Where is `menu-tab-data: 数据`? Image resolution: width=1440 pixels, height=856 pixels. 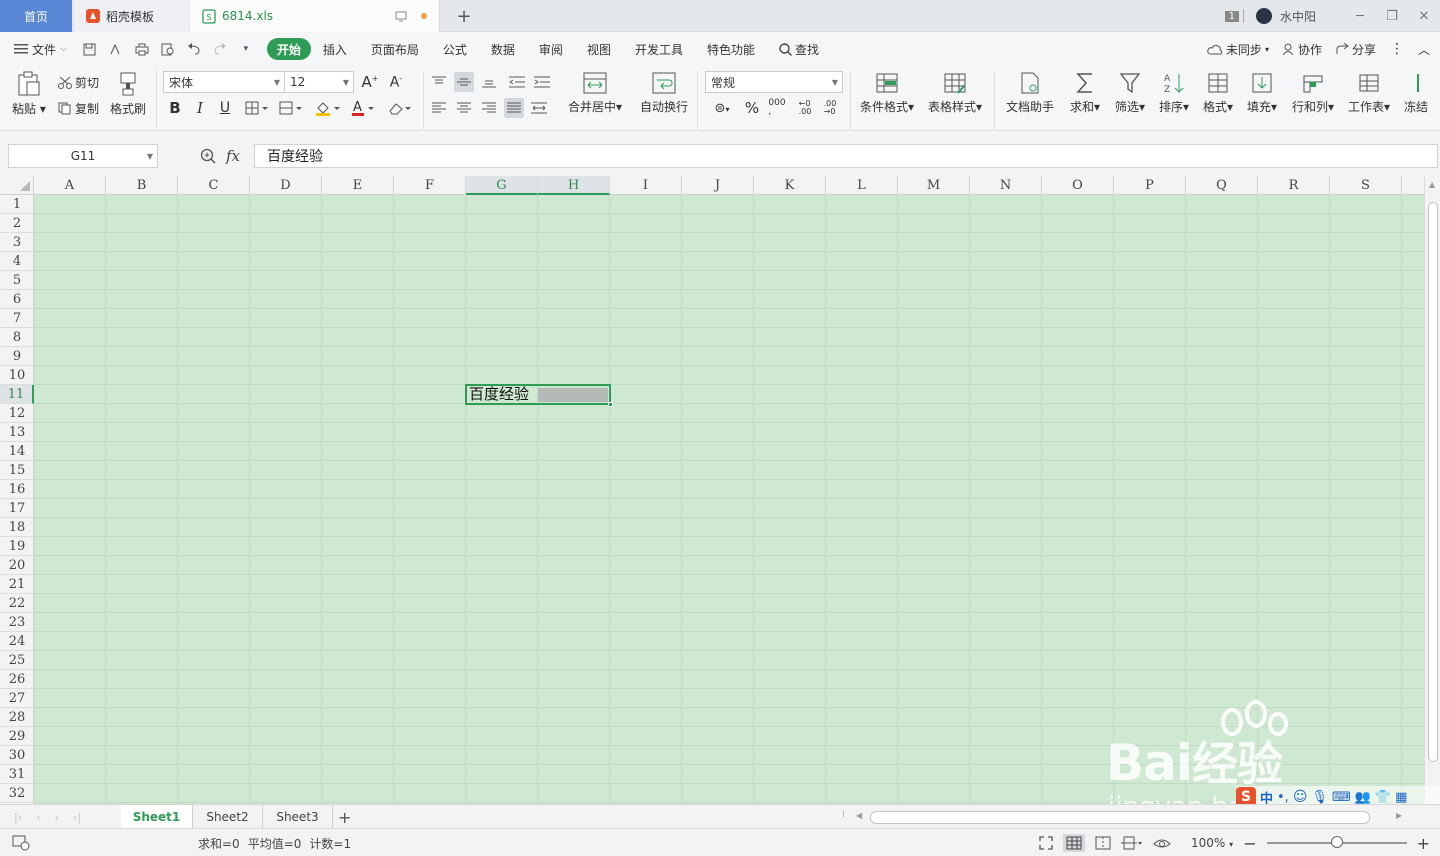
menu-tab-data: 数据 is located at coordinates (503, 49).